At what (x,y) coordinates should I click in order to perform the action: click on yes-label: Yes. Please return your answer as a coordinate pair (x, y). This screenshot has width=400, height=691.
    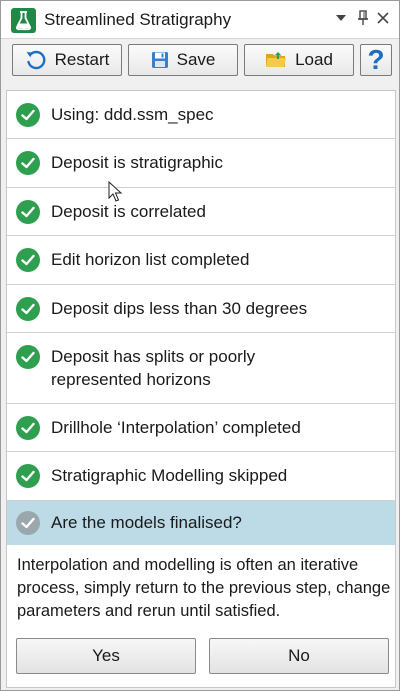
    Looking at the image, I should click on (106, 655).